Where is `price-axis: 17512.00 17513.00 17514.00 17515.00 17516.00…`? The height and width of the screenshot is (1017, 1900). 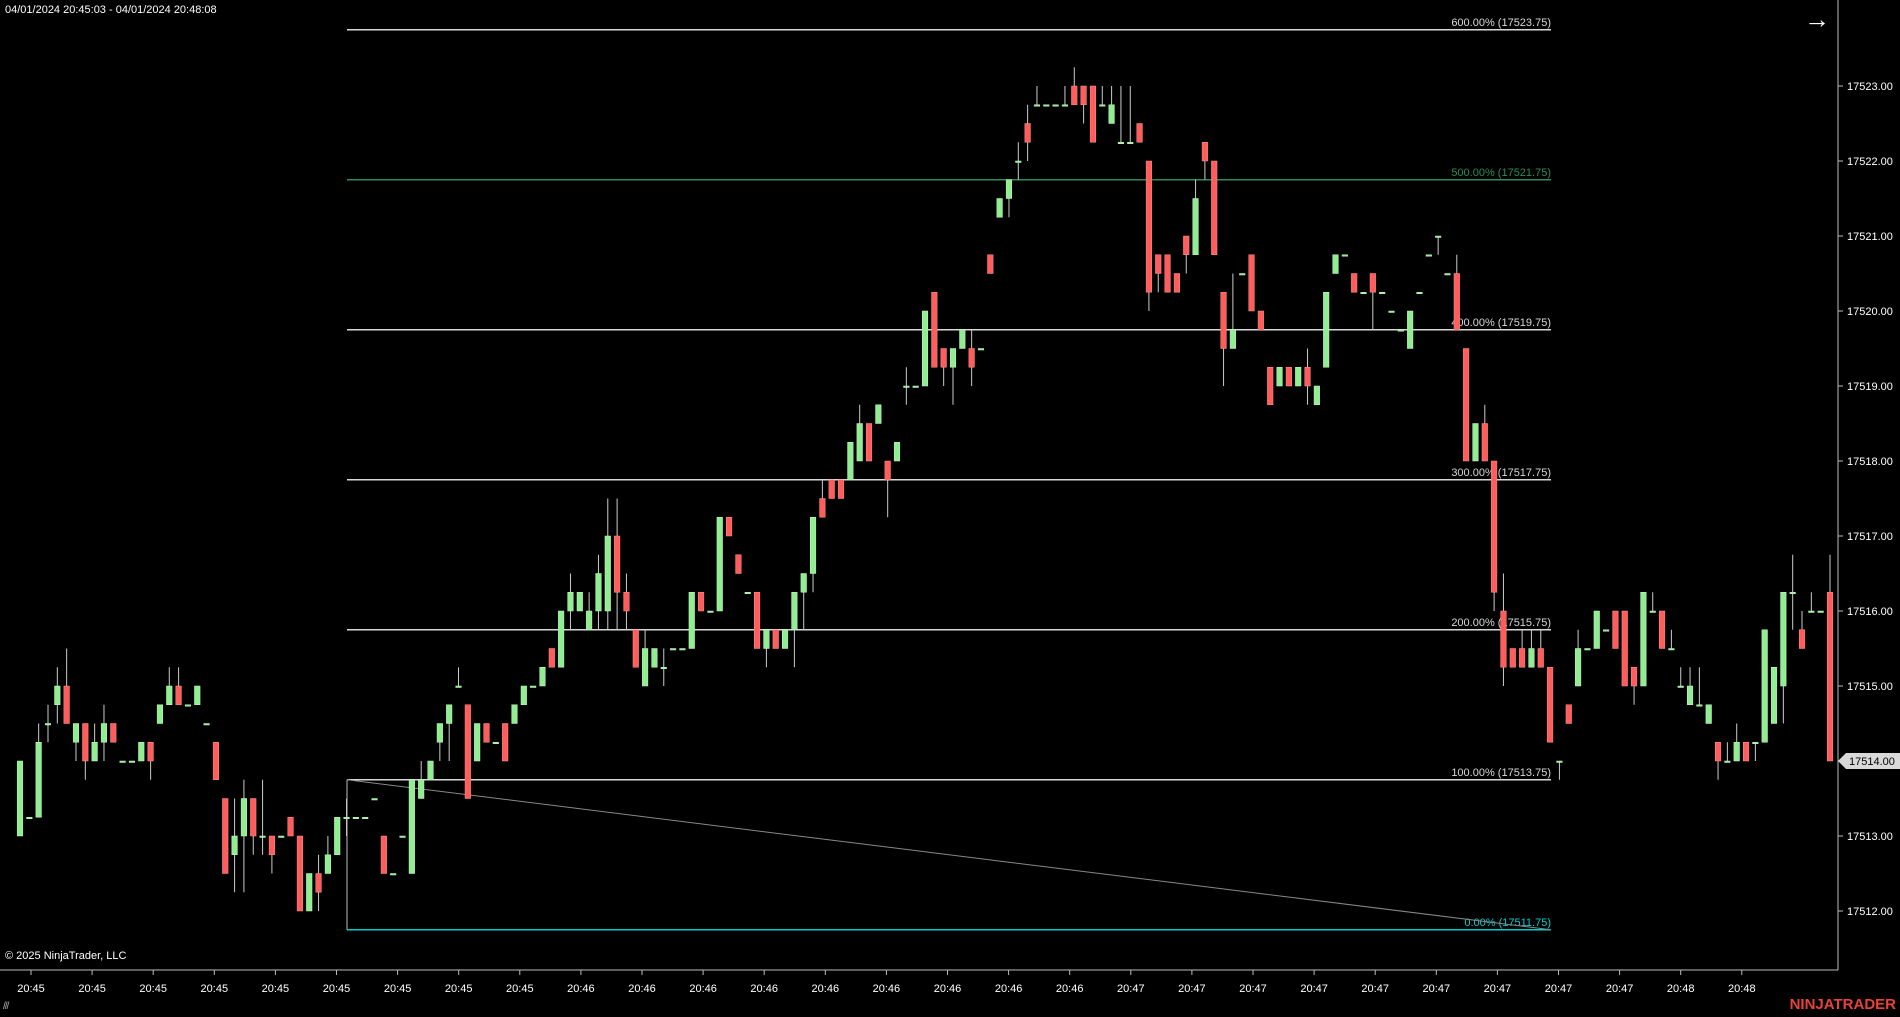
price-axis: 17512.00 17513.00 17514.00 17515.00 17516.00… is located at coordinates (1868, 485).